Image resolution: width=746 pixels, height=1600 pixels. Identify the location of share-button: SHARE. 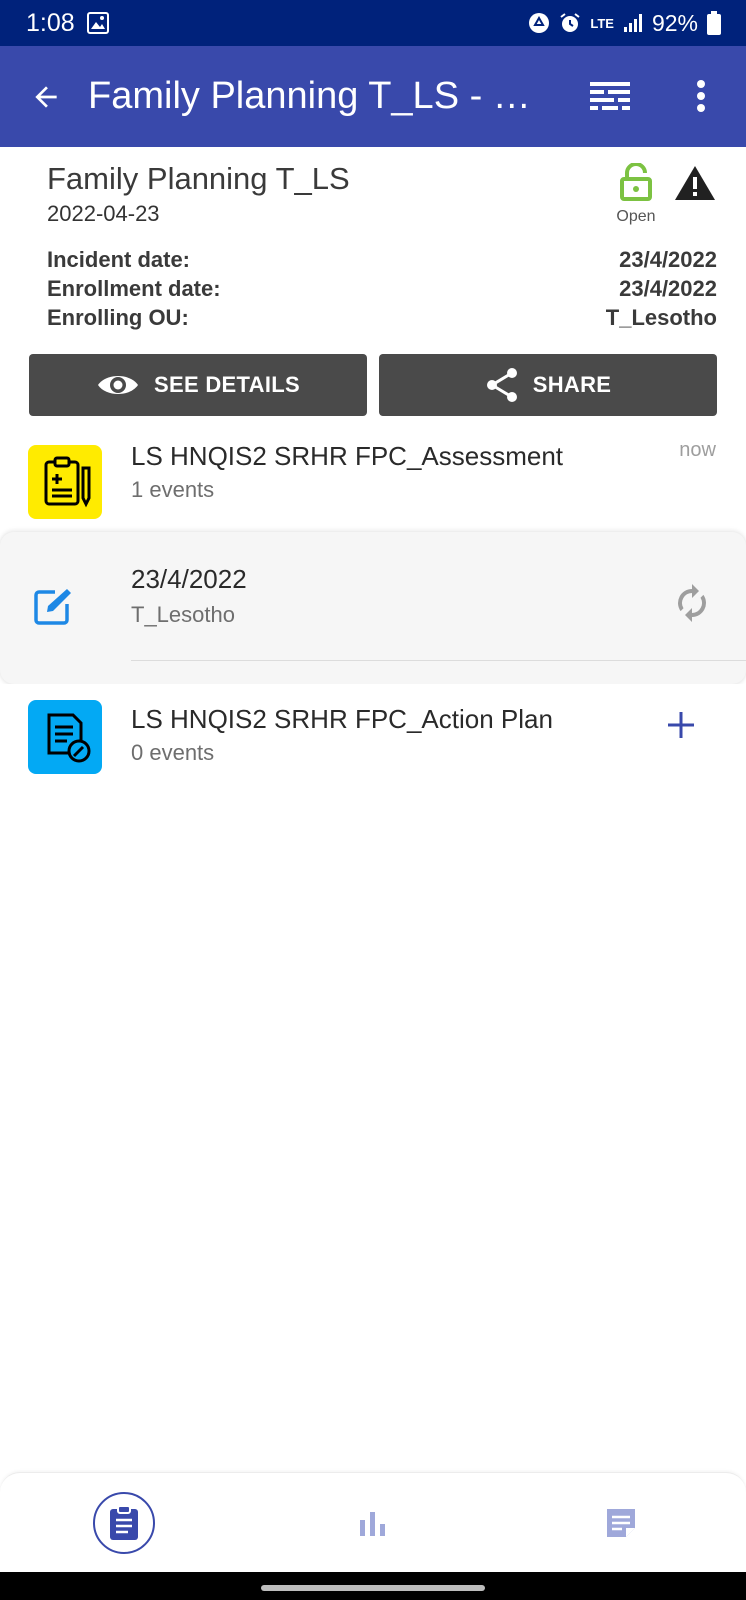
(548, 385).